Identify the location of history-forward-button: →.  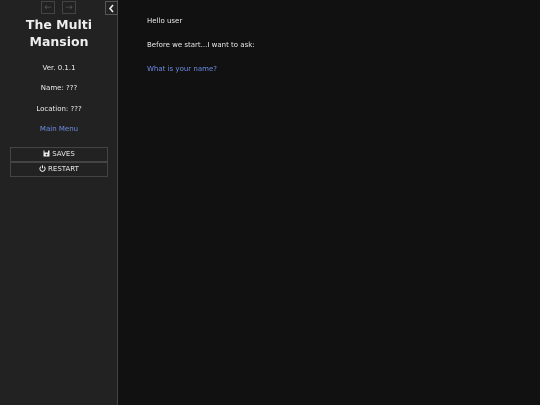
(69, 7).